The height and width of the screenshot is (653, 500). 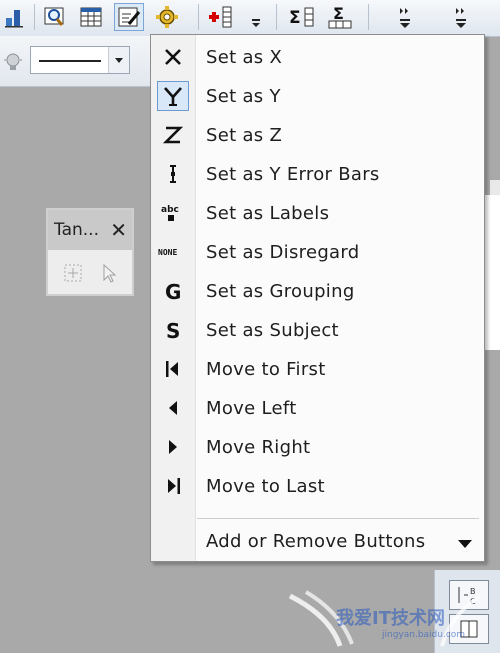 I want to click on subject-icon: S, so click(x=173, y=330).